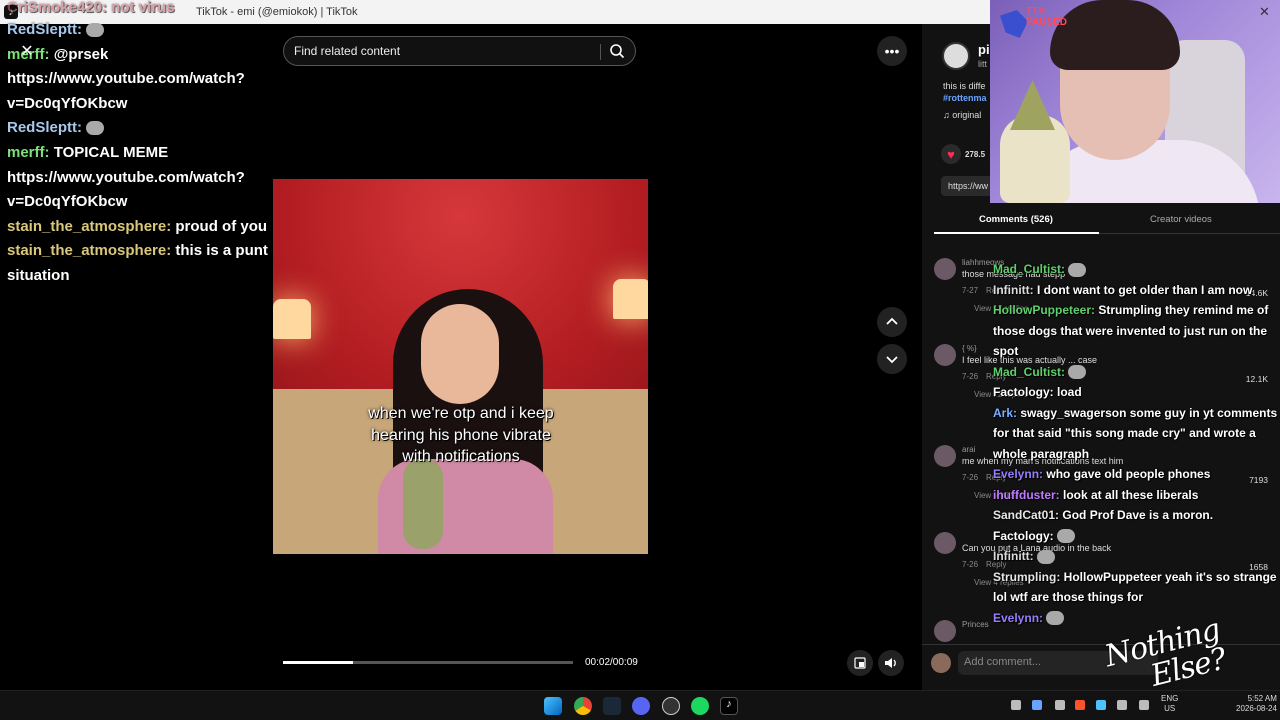 The width and height of the screenshot is (1280, 720). Describe the element at coordinates (1181, 219) in the screenshot. I see `tab-creator-videos: Creator videos` at that location.